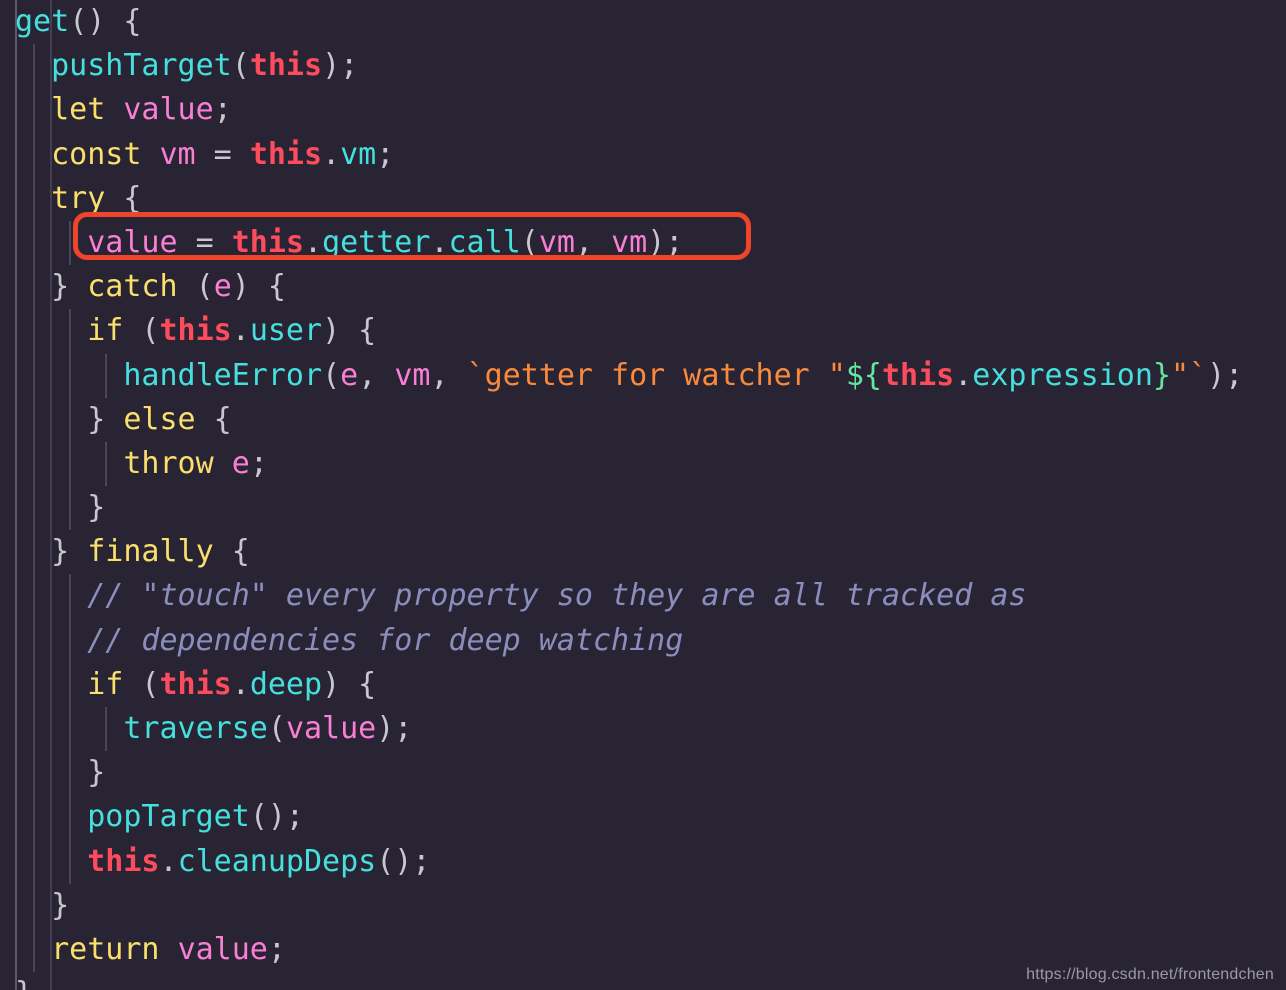 This screenshot has width=1286, height=990. I want to click on token-punc: ();, so click(403, 861).